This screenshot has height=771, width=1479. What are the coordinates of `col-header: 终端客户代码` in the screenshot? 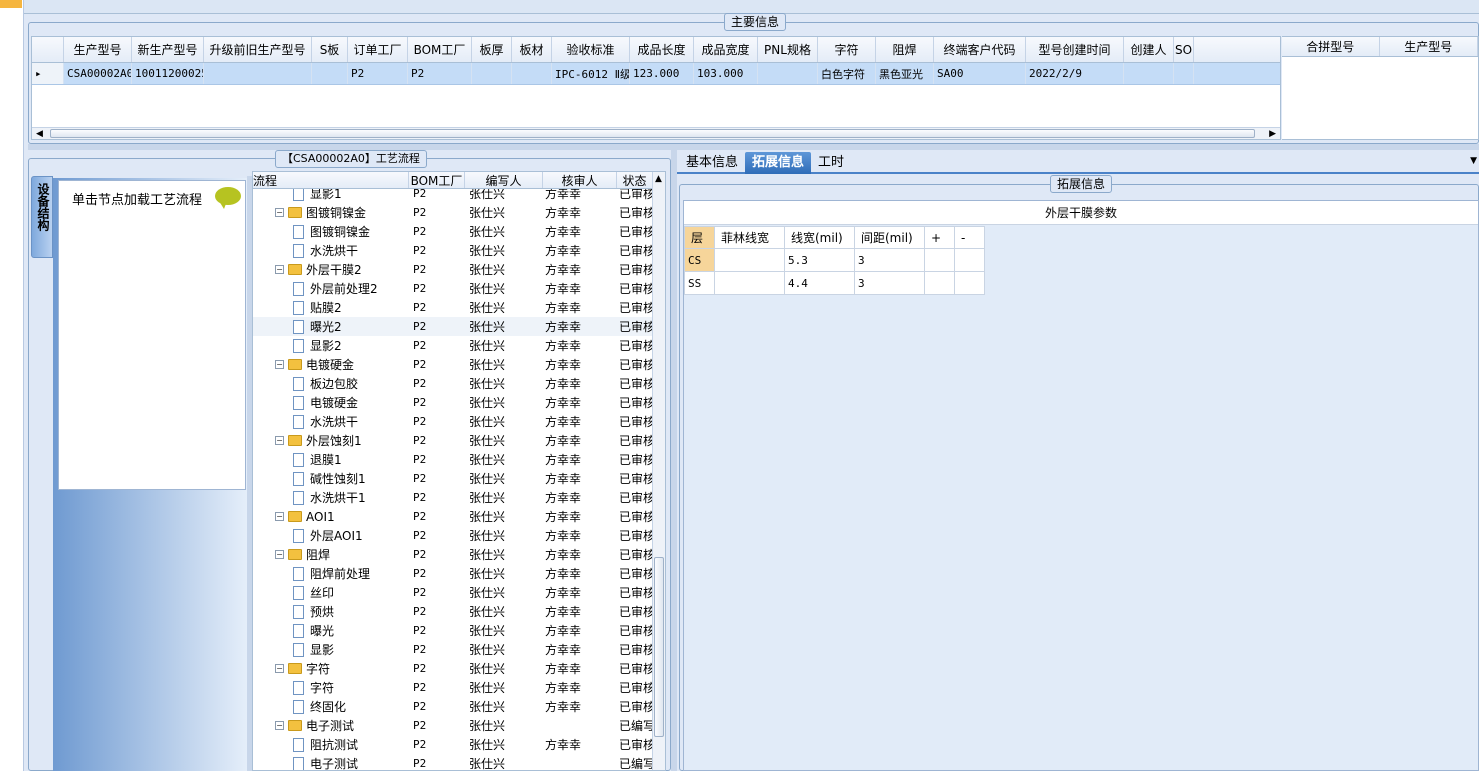 It's located at (980, 49).